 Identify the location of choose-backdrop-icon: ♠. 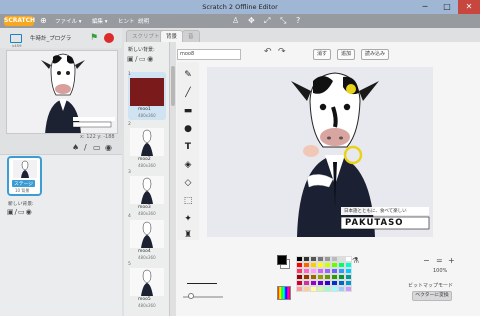
(75, 147).